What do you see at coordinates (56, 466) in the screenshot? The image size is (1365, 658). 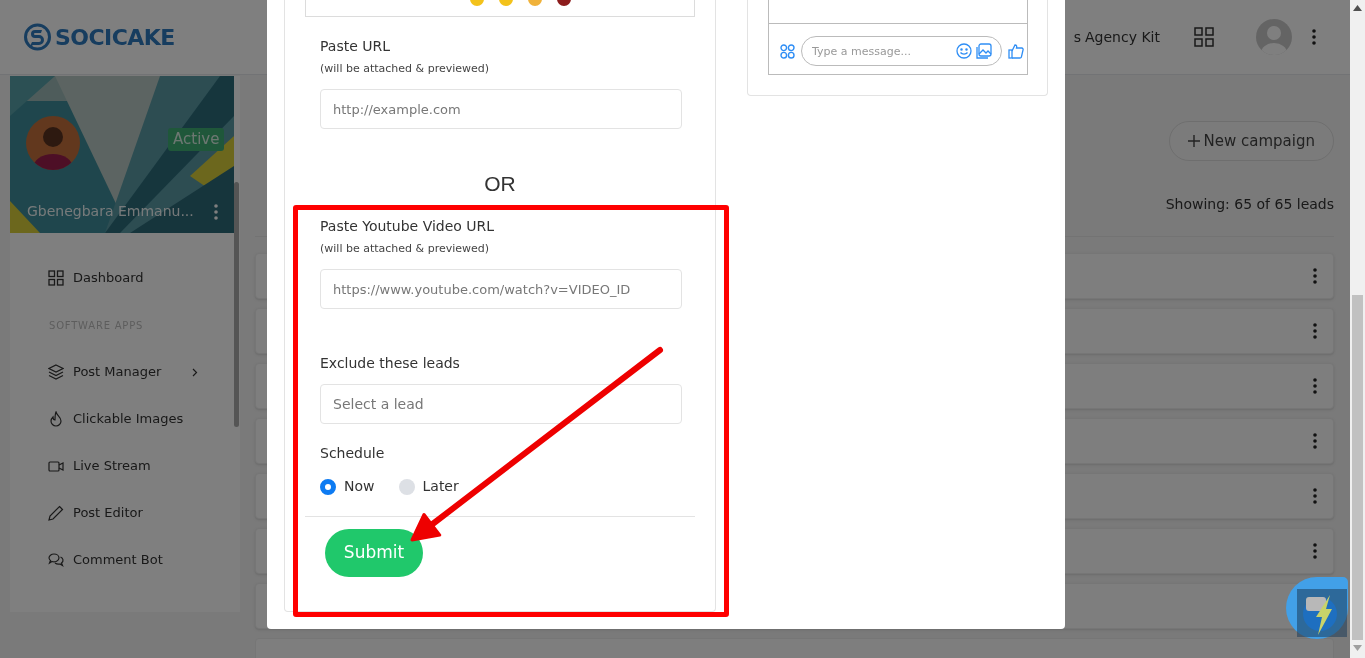 I see `video-camera-icon` at bounding box center [56, 466].